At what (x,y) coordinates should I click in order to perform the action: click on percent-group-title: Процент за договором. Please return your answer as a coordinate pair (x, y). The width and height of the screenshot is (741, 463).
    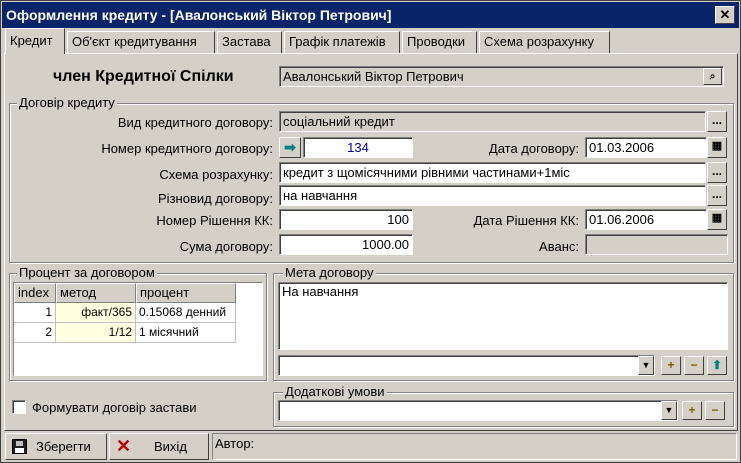
    Looking at the image, I should click on (87, 272).